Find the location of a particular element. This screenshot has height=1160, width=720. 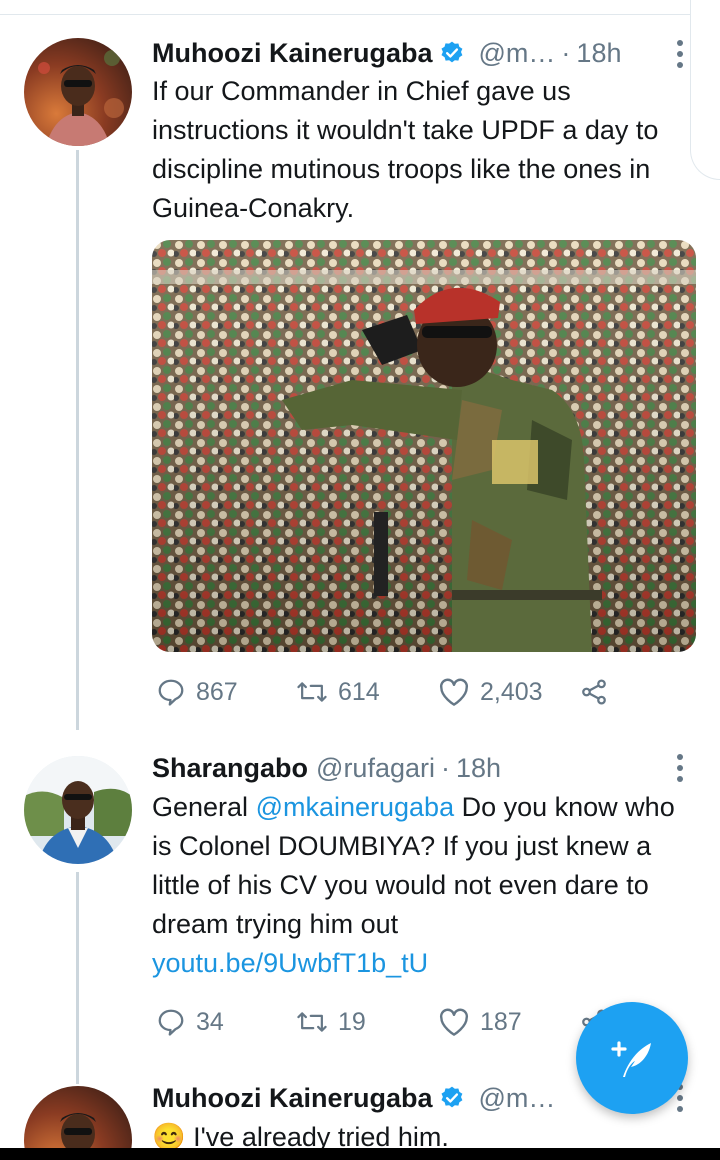

tweet-actions: 867 614 2,403 is located at coordinates (392, 692).